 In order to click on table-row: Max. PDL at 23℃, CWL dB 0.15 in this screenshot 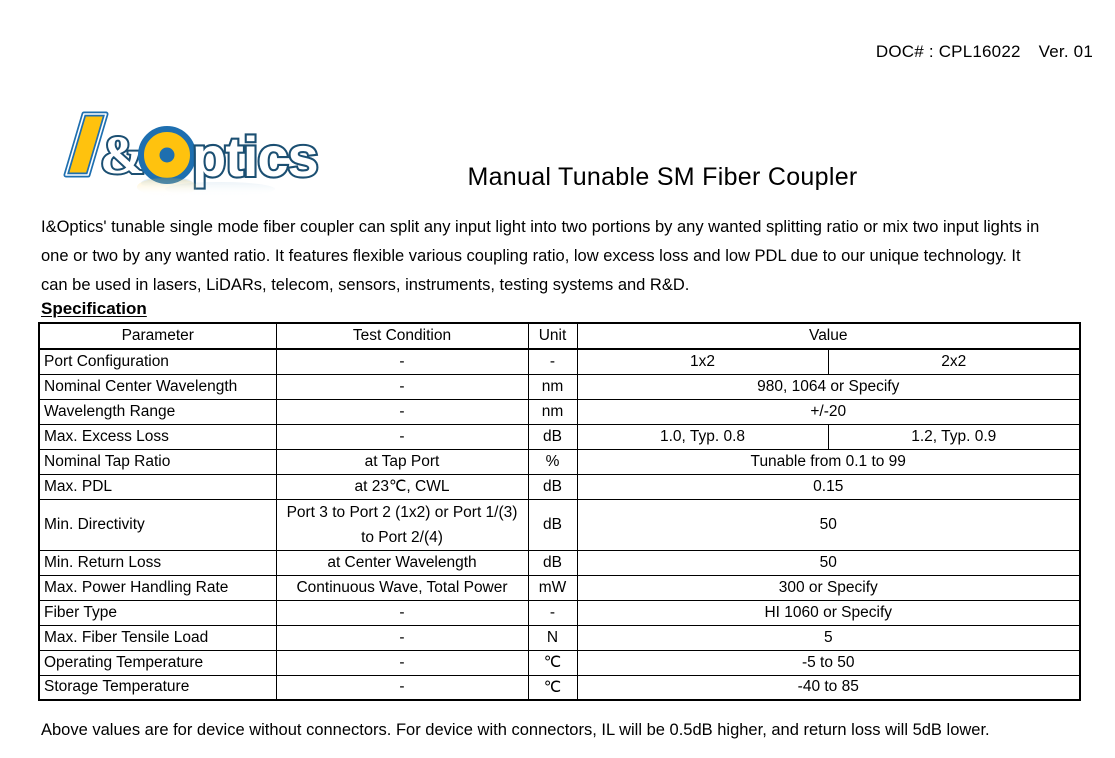, I will do `click(559, 486)`.